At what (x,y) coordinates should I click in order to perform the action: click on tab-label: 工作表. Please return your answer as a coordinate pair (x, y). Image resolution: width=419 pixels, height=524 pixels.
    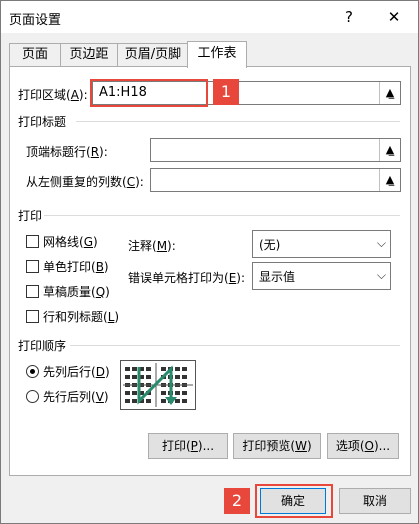
    Looking at the image, I should click on (217, 53).